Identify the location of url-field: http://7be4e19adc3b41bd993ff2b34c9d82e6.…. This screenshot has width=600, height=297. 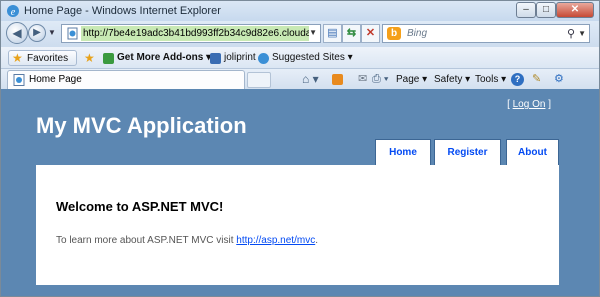
(195, 33).